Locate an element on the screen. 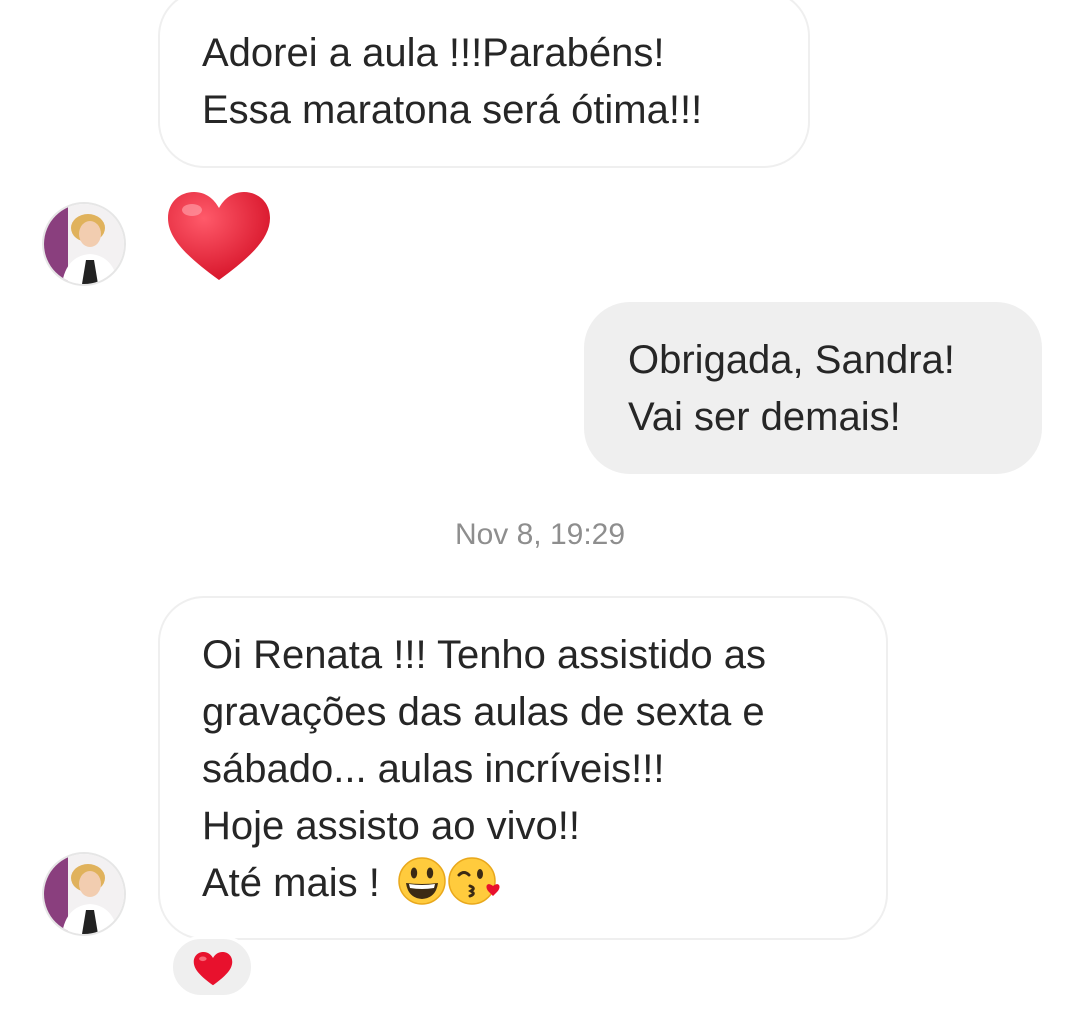 This screenshot has width=1080, height=1023. message-line: Obrigada, Sandra! is located at coordinates (791, 360).